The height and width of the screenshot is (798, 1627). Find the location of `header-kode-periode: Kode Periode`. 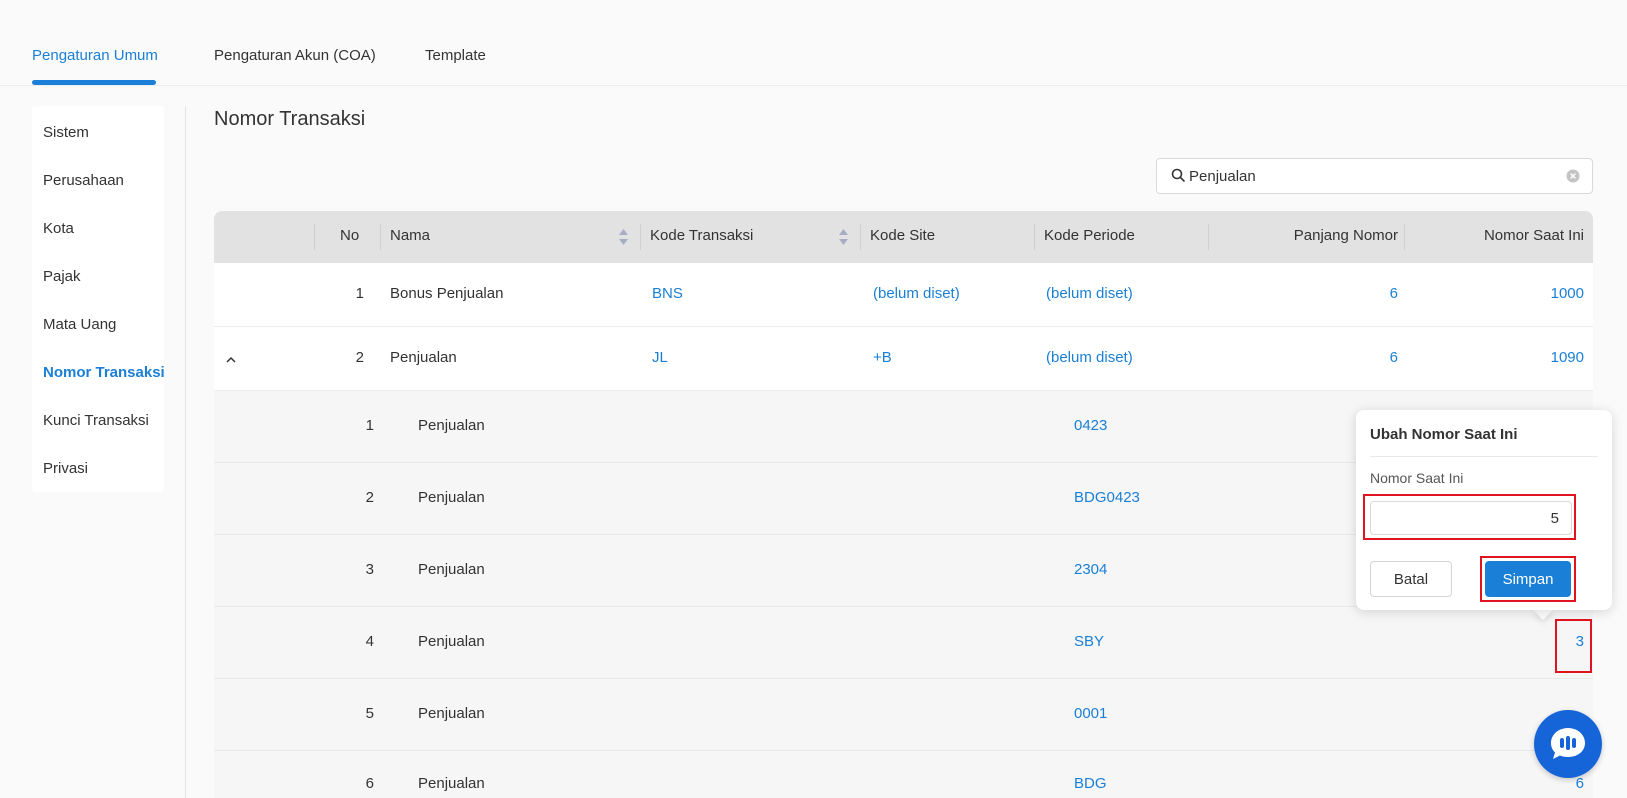

header-kode-periode: Kode Periode is located at coordinates (1089, 235).